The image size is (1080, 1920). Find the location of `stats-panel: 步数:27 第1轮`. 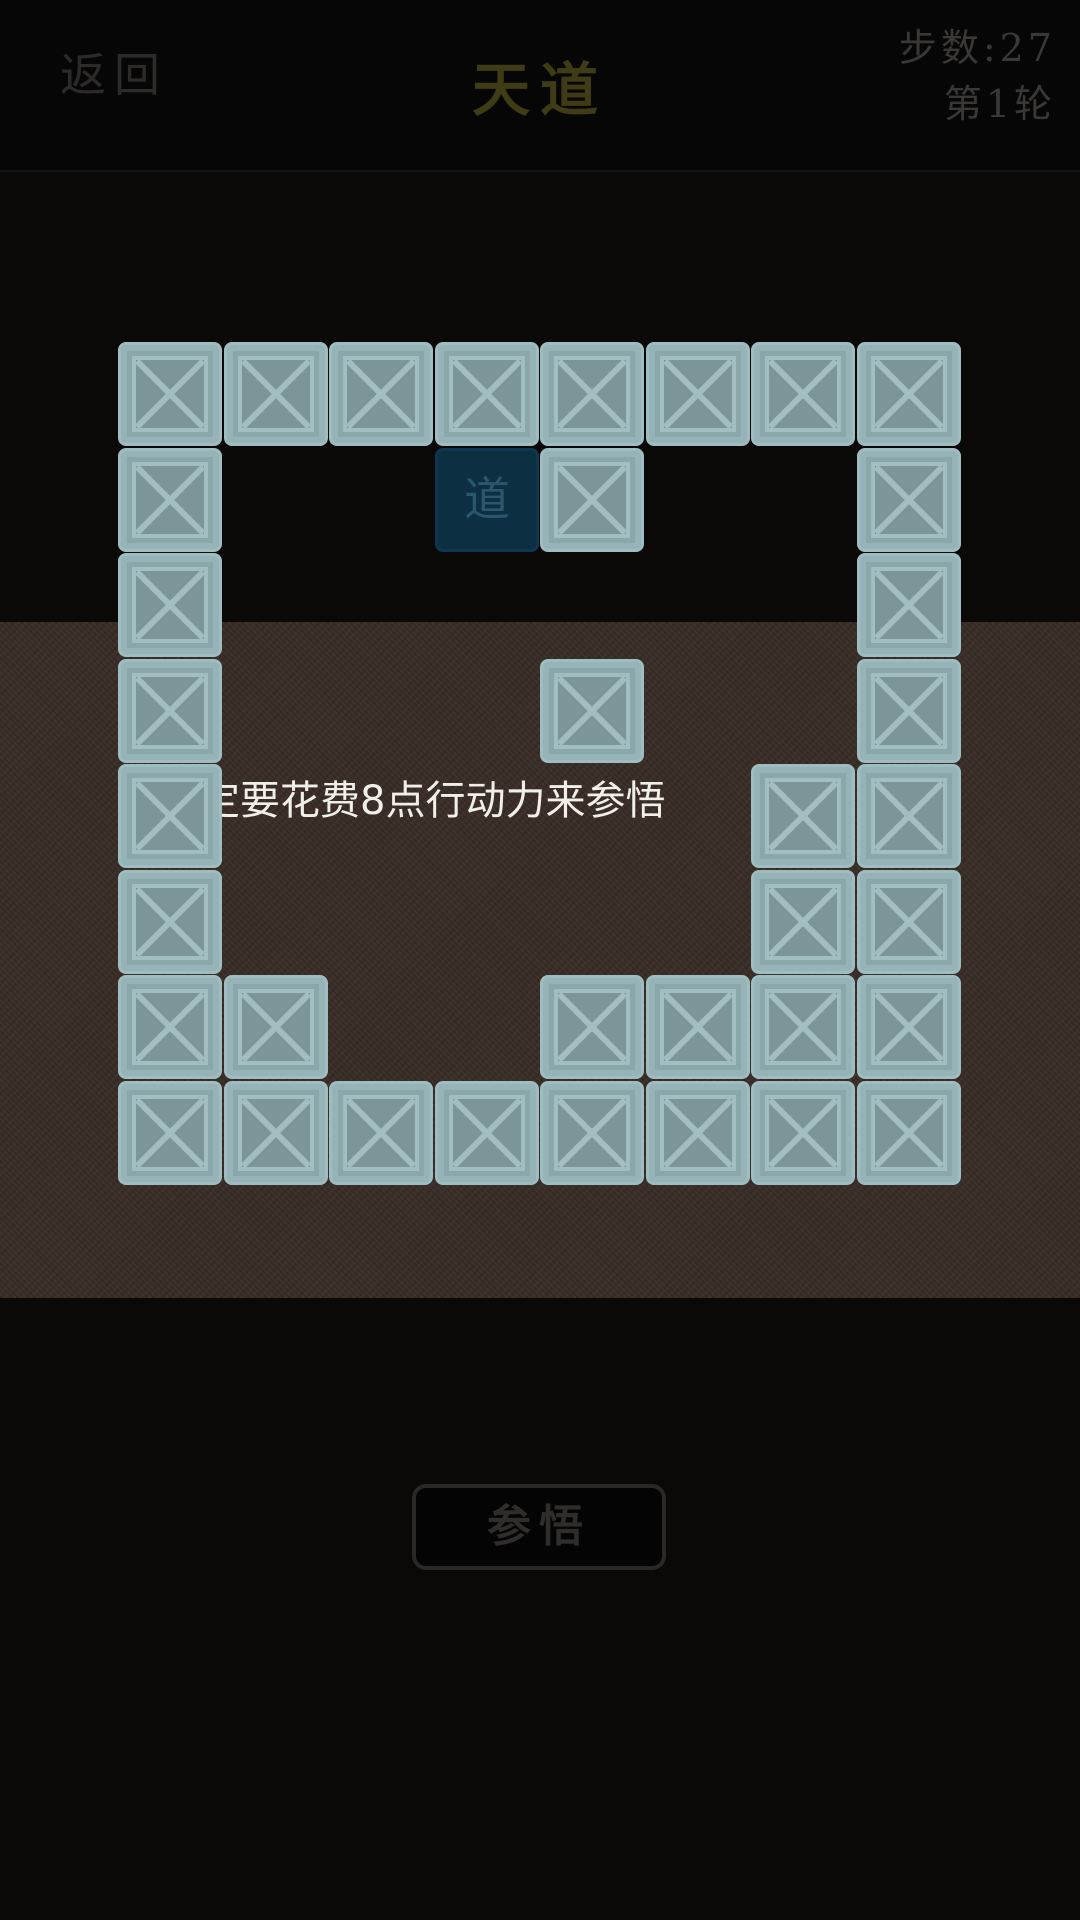

stats-panel: 步数:27 第1轮 is located at coordinates (977, 76).